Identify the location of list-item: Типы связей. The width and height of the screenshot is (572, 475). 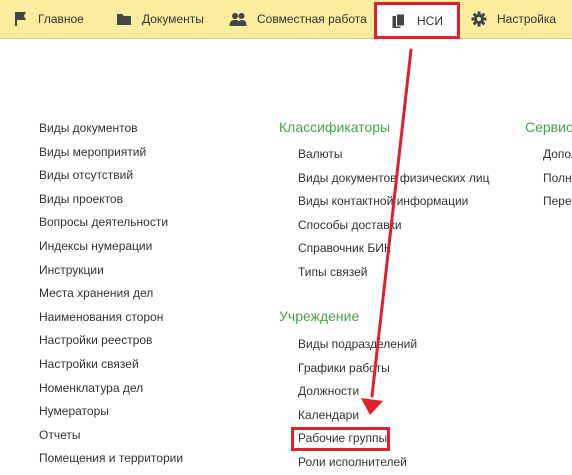
(393, 273).